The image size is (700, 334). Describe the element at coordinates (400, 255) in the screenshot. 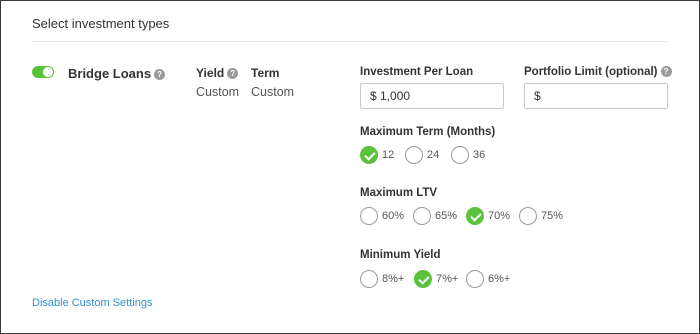

I see `minimum-yield-label: Minimum Yield` at that location.